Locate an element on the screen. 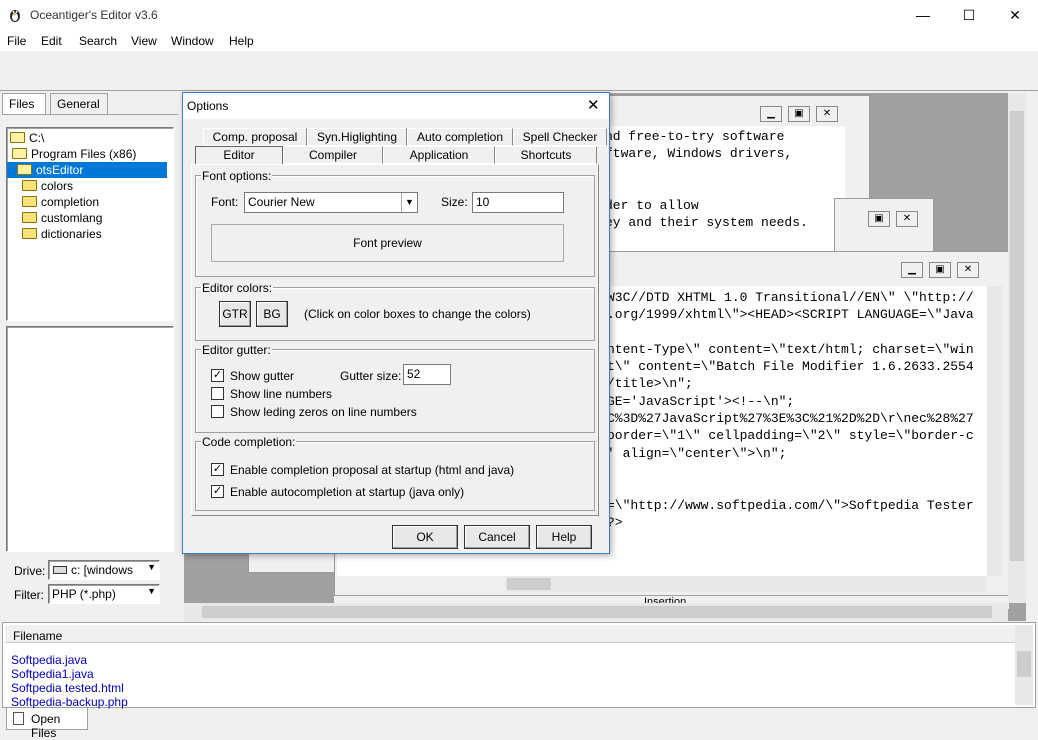  menu-file: File is located at coordinates (16, 41).